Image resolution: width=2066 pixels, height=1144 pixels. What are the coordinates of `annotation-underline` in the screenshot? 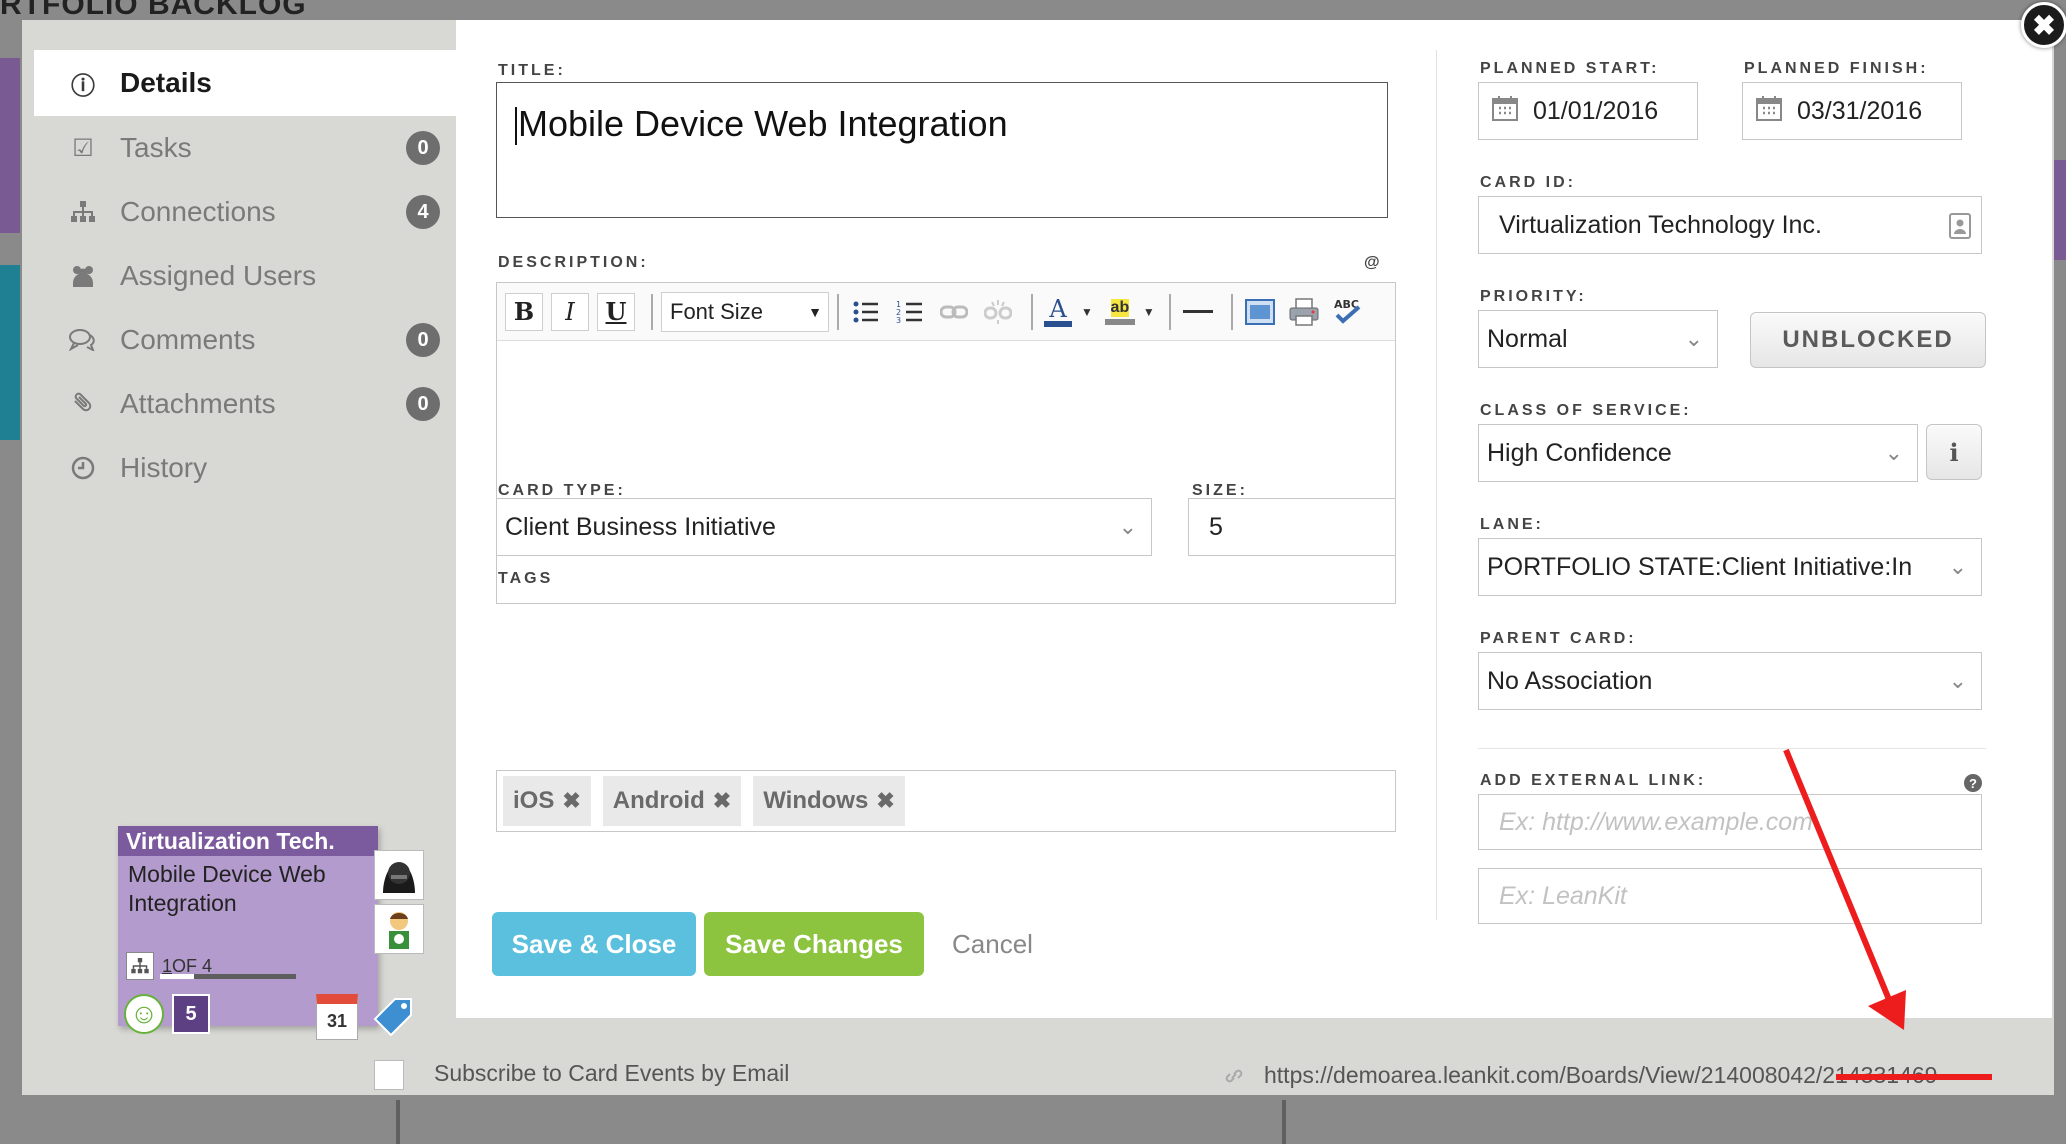 It's located at (1914, 1077).